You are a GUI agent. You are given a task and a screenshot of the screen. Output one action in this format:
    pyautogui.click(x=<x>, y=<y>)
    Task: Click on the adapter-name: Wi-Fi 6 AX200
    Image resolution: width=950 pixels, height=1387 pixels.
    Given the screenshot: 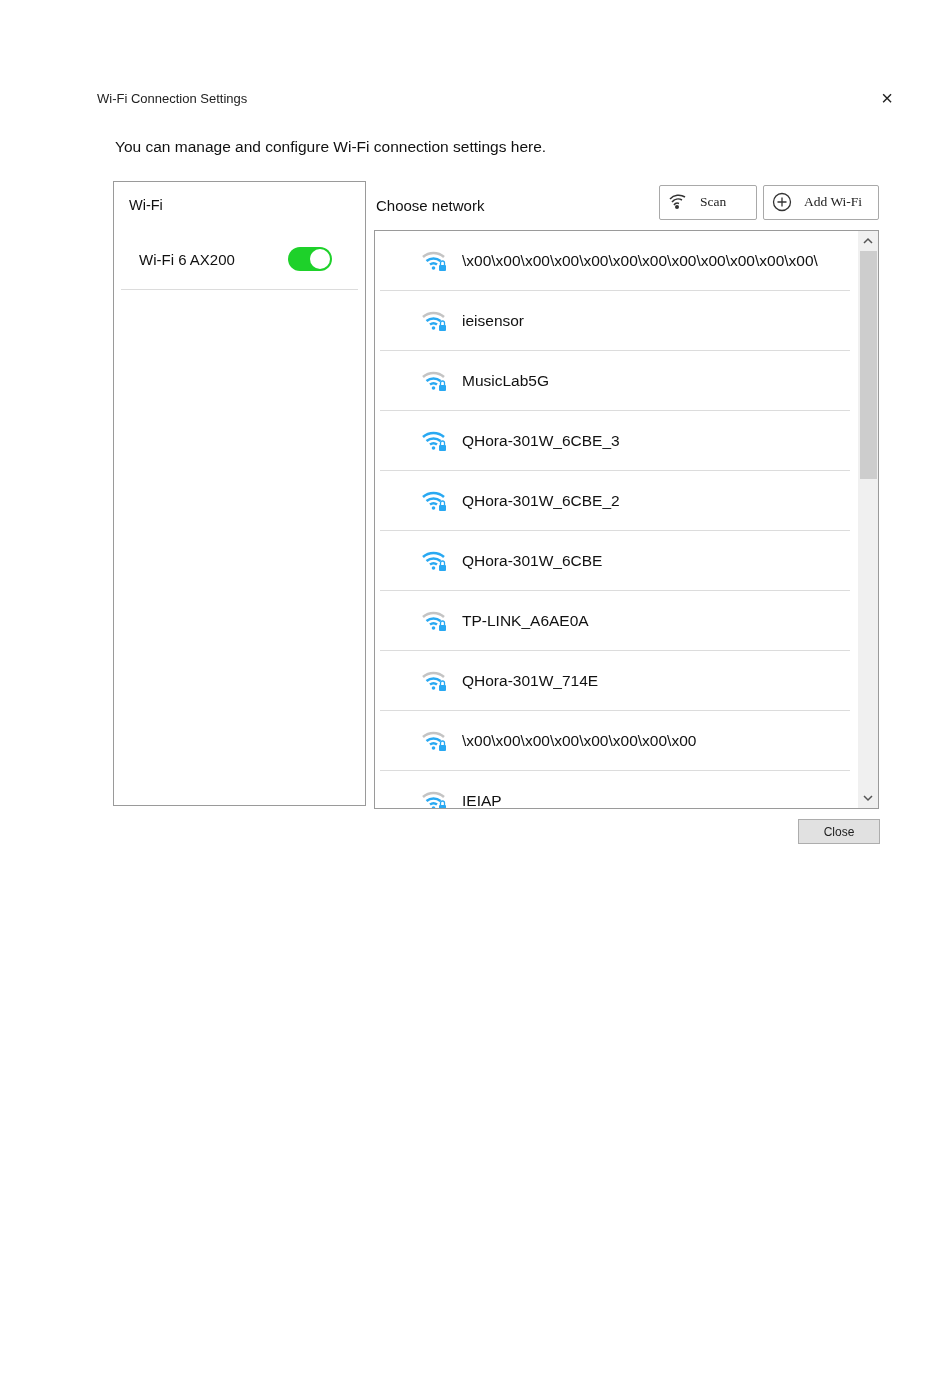 What is the action you would take?
    pyautogui.click(x=187, y=259)
    